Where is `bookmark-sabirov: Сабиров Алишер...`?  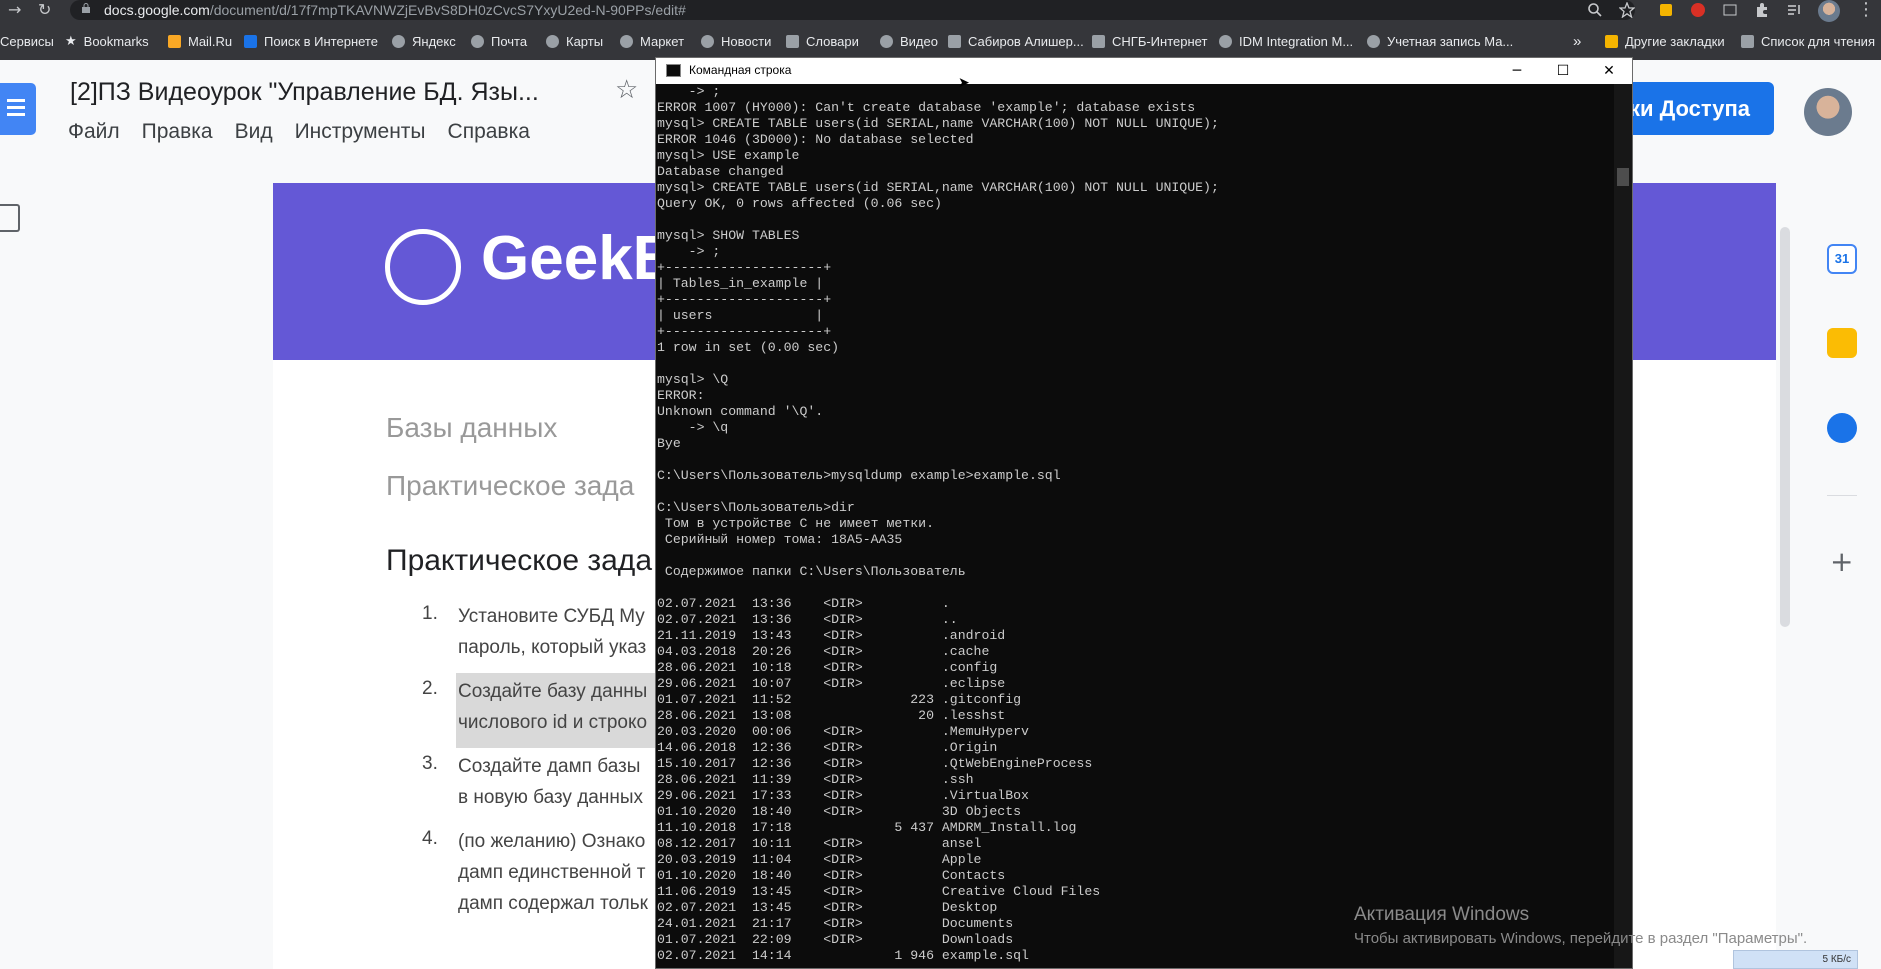 bookmark-sabirov: Сабиров Алишер... is located at coordinates (1016, 41).